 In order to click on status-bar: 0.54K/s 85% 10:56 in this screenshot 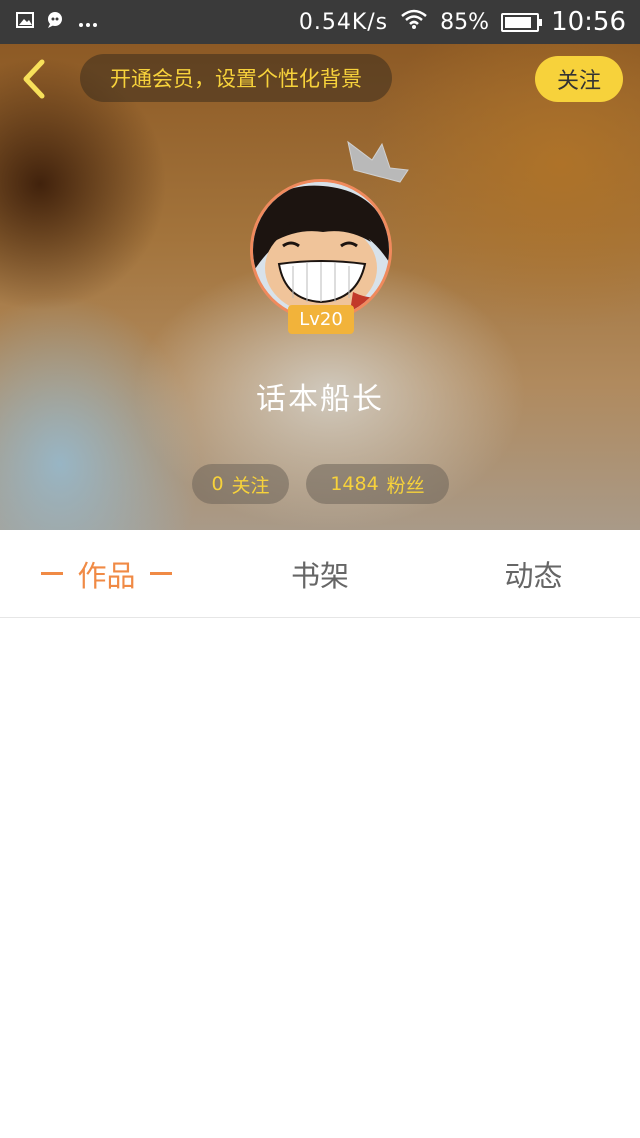, I will do `click(320, 22)`.